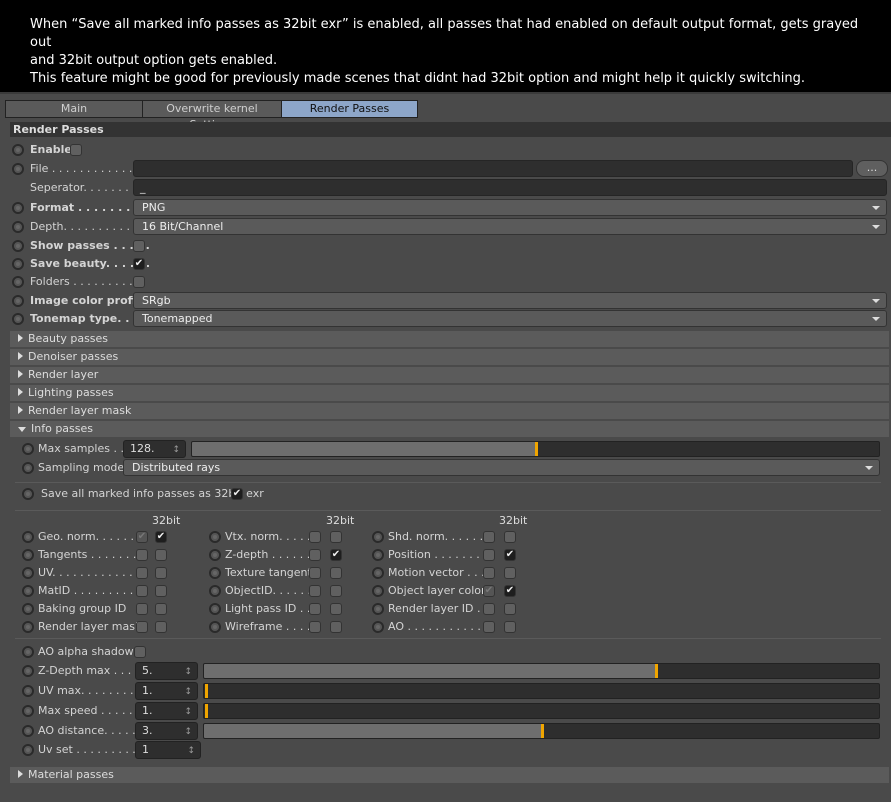 This screenshot has height=802, width=891. I want to click on image-color-profile-dropdown: SRgb, so click(510, 300).